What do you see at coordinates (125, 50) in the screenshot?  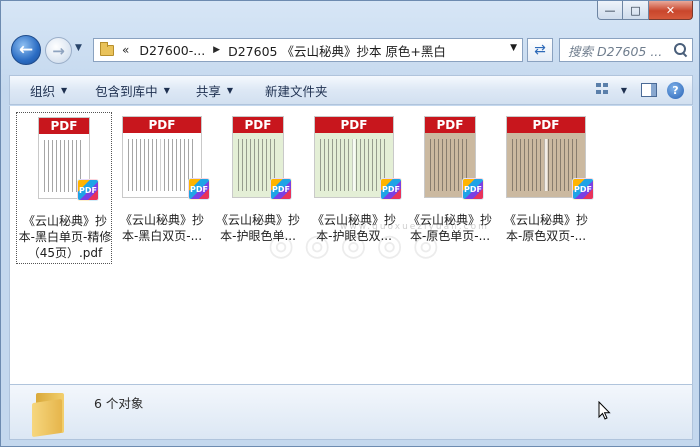 I see `breadcrumb-overflow: «` at bounding box center [125, 50].